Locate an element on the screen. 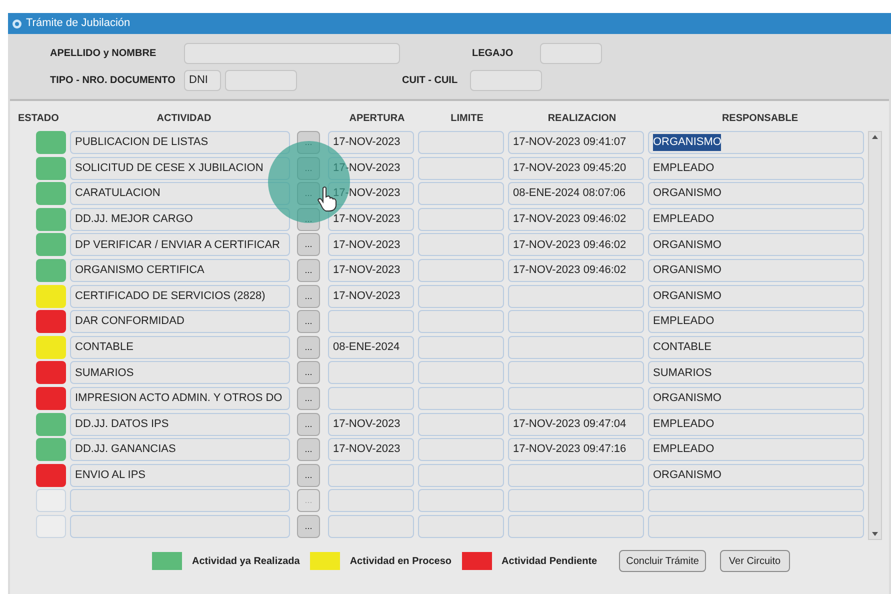 This screenshot has width=891, height=594. column-header: ESTADO is located at coordinates (38, 119).